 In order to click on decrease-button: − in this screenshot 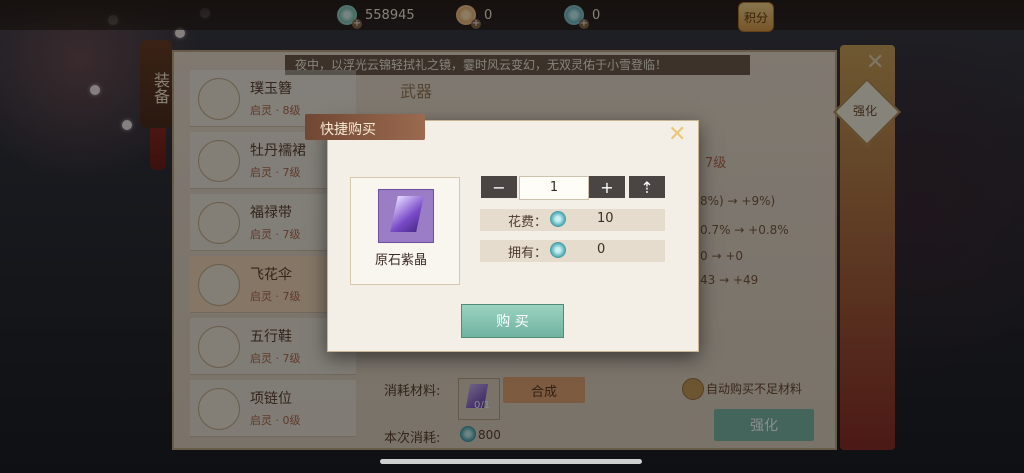, I will do `click(499, 187)`.